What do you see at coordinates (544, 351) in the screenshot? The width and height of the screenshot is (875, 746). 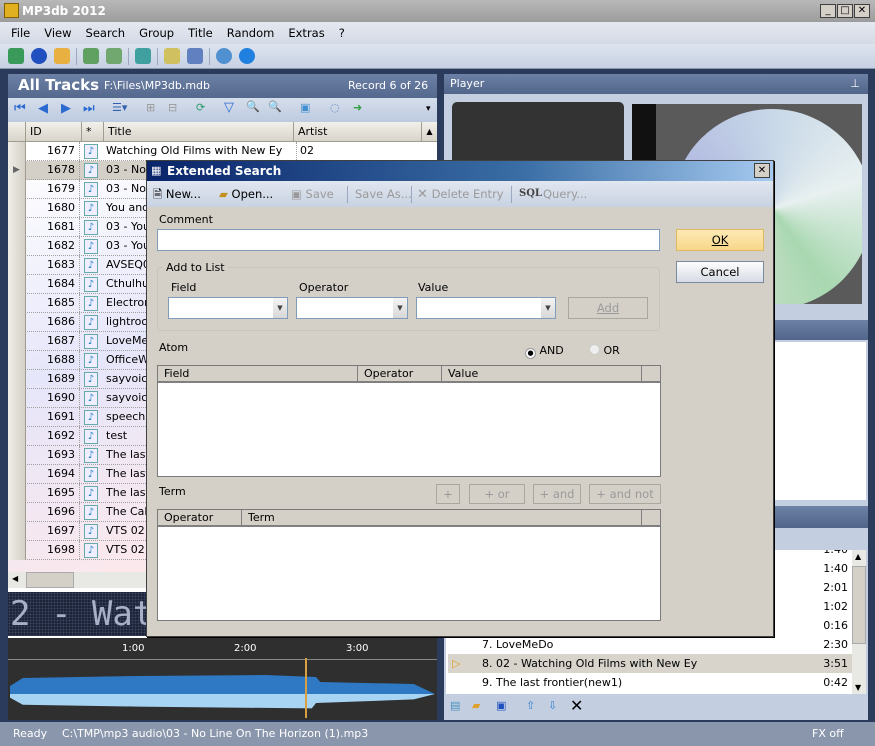 I see `and-radio: ● AND` at bounding box center [544, 351].